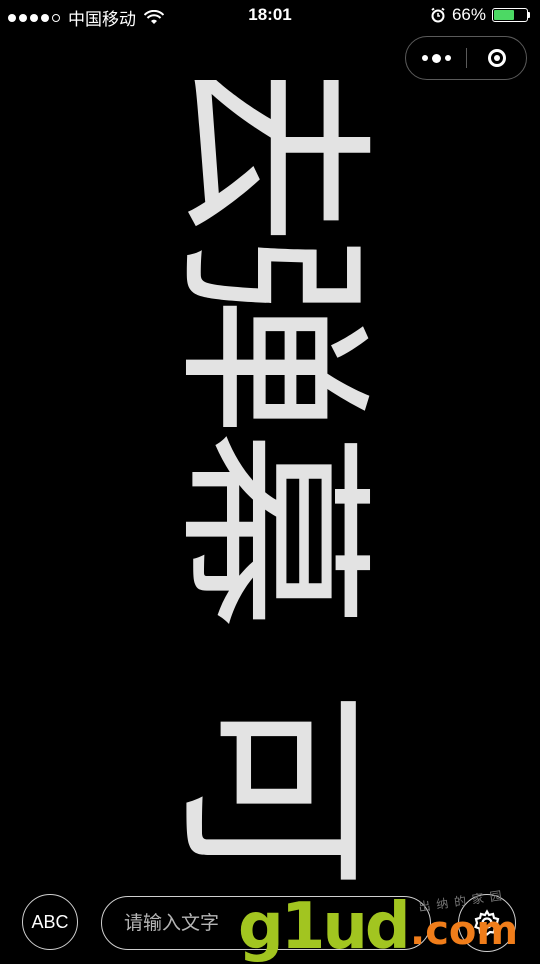 The height and width of the screenshot is (964, 540). What do you see at coordinates (497, 58) in the screenshot?
I see `target-circle-icon` at bounding box center [497, 58].